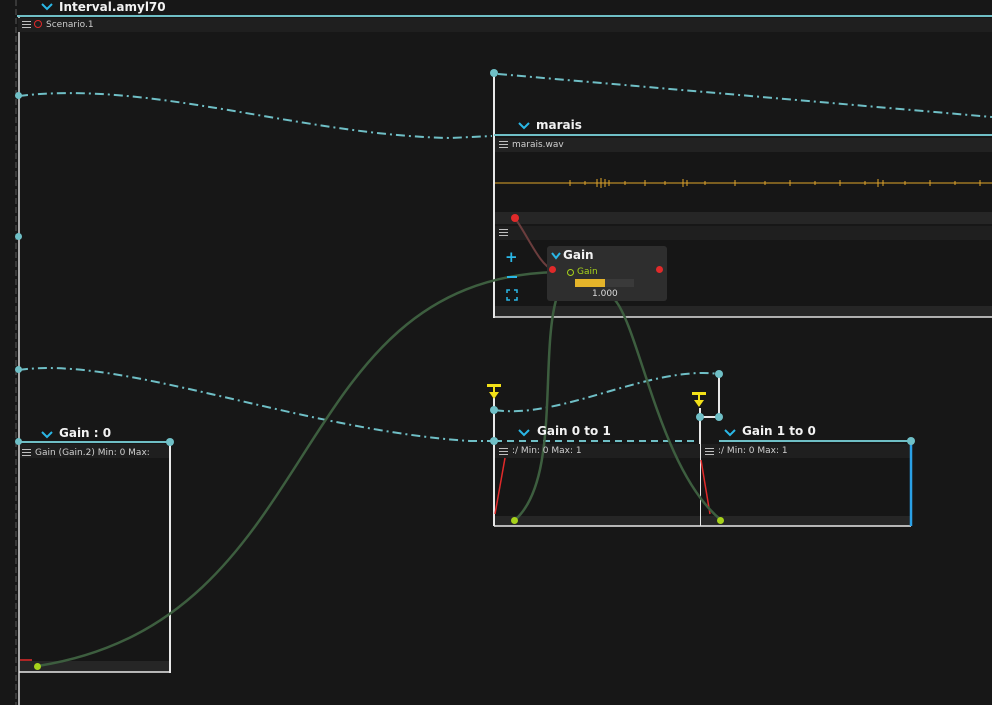 The width and height of the screenshot is (992, 705). What do you see at coordinates (578, 255) in the screenshot?
I see `gain-node-title: Gain` at bounding box center [578, 255].